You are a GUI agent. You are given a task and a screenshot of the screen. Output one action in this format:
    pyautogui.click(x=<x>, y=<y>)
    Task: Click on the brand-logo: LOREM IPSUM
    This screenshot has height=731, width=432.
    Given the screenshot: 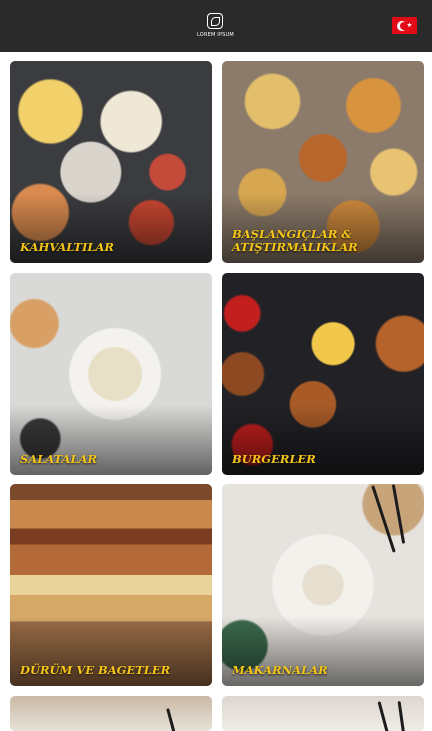 What is the action you would take?
    pyautogui.click(x=215, y=27)
    